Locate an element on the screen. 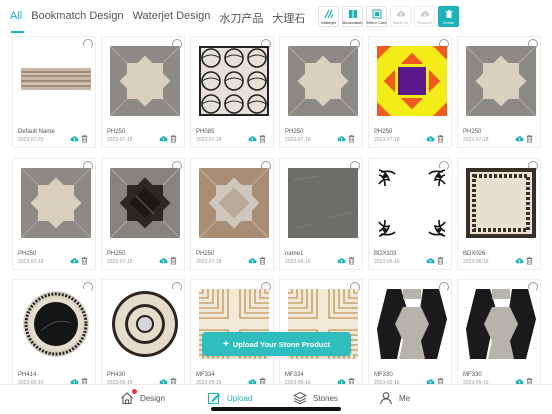  tab-waterjet-products: 水刀产品 is located at coordinates (241, 18).